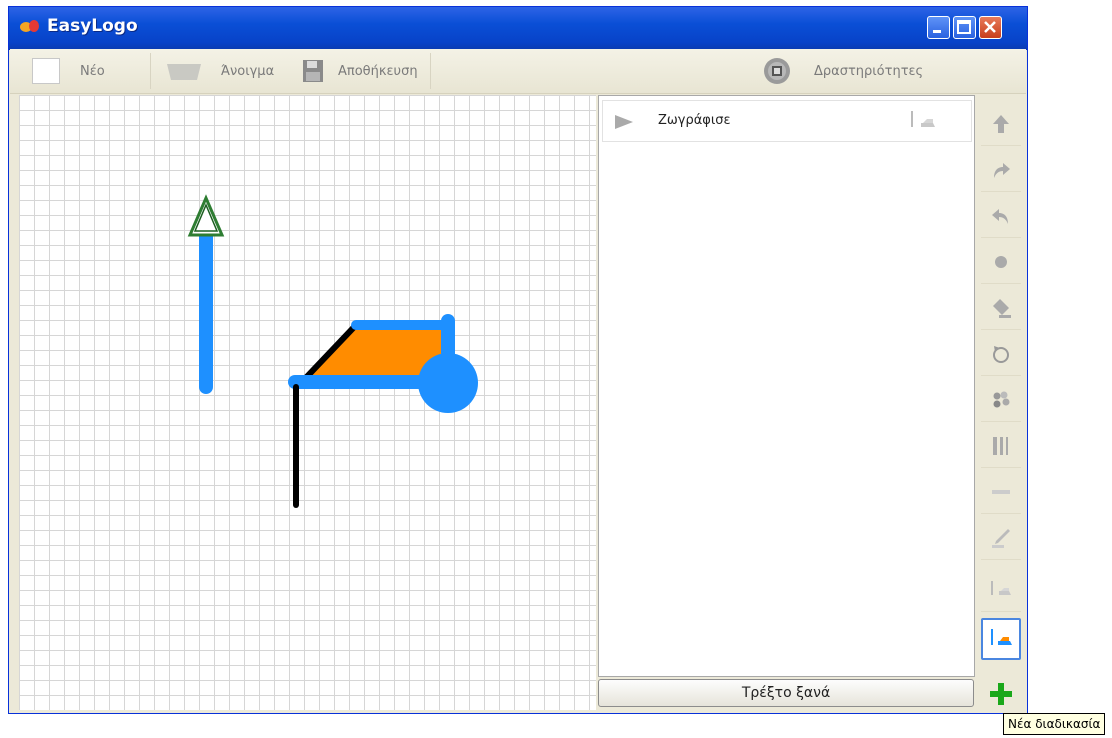 This screenshot has width=1112, height=738. What do you see at coordinates (518, 71) in the screenshot?
I see `toolbar: Νέο Άνοιγμα Αποθήκευση Δραστηριότητες` at bounding box center [518, 71].